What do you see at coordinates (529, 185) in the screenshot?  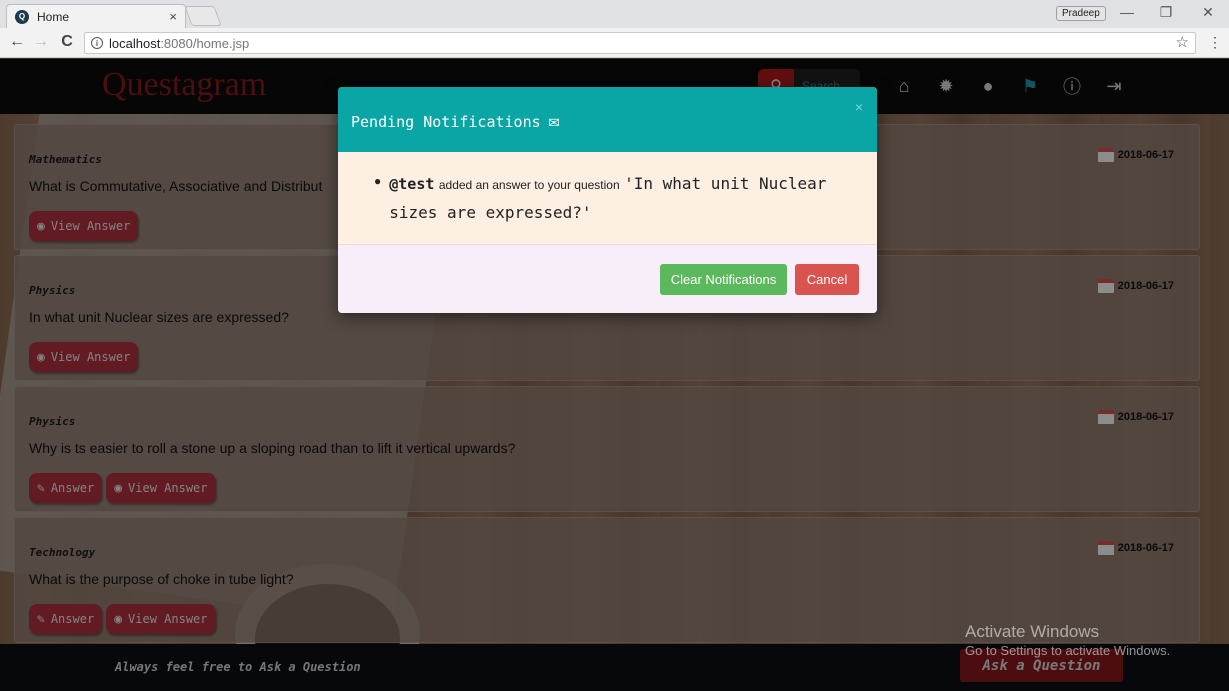 I see `notification-message: added an answer to your question` at bounding box center [529, 185].